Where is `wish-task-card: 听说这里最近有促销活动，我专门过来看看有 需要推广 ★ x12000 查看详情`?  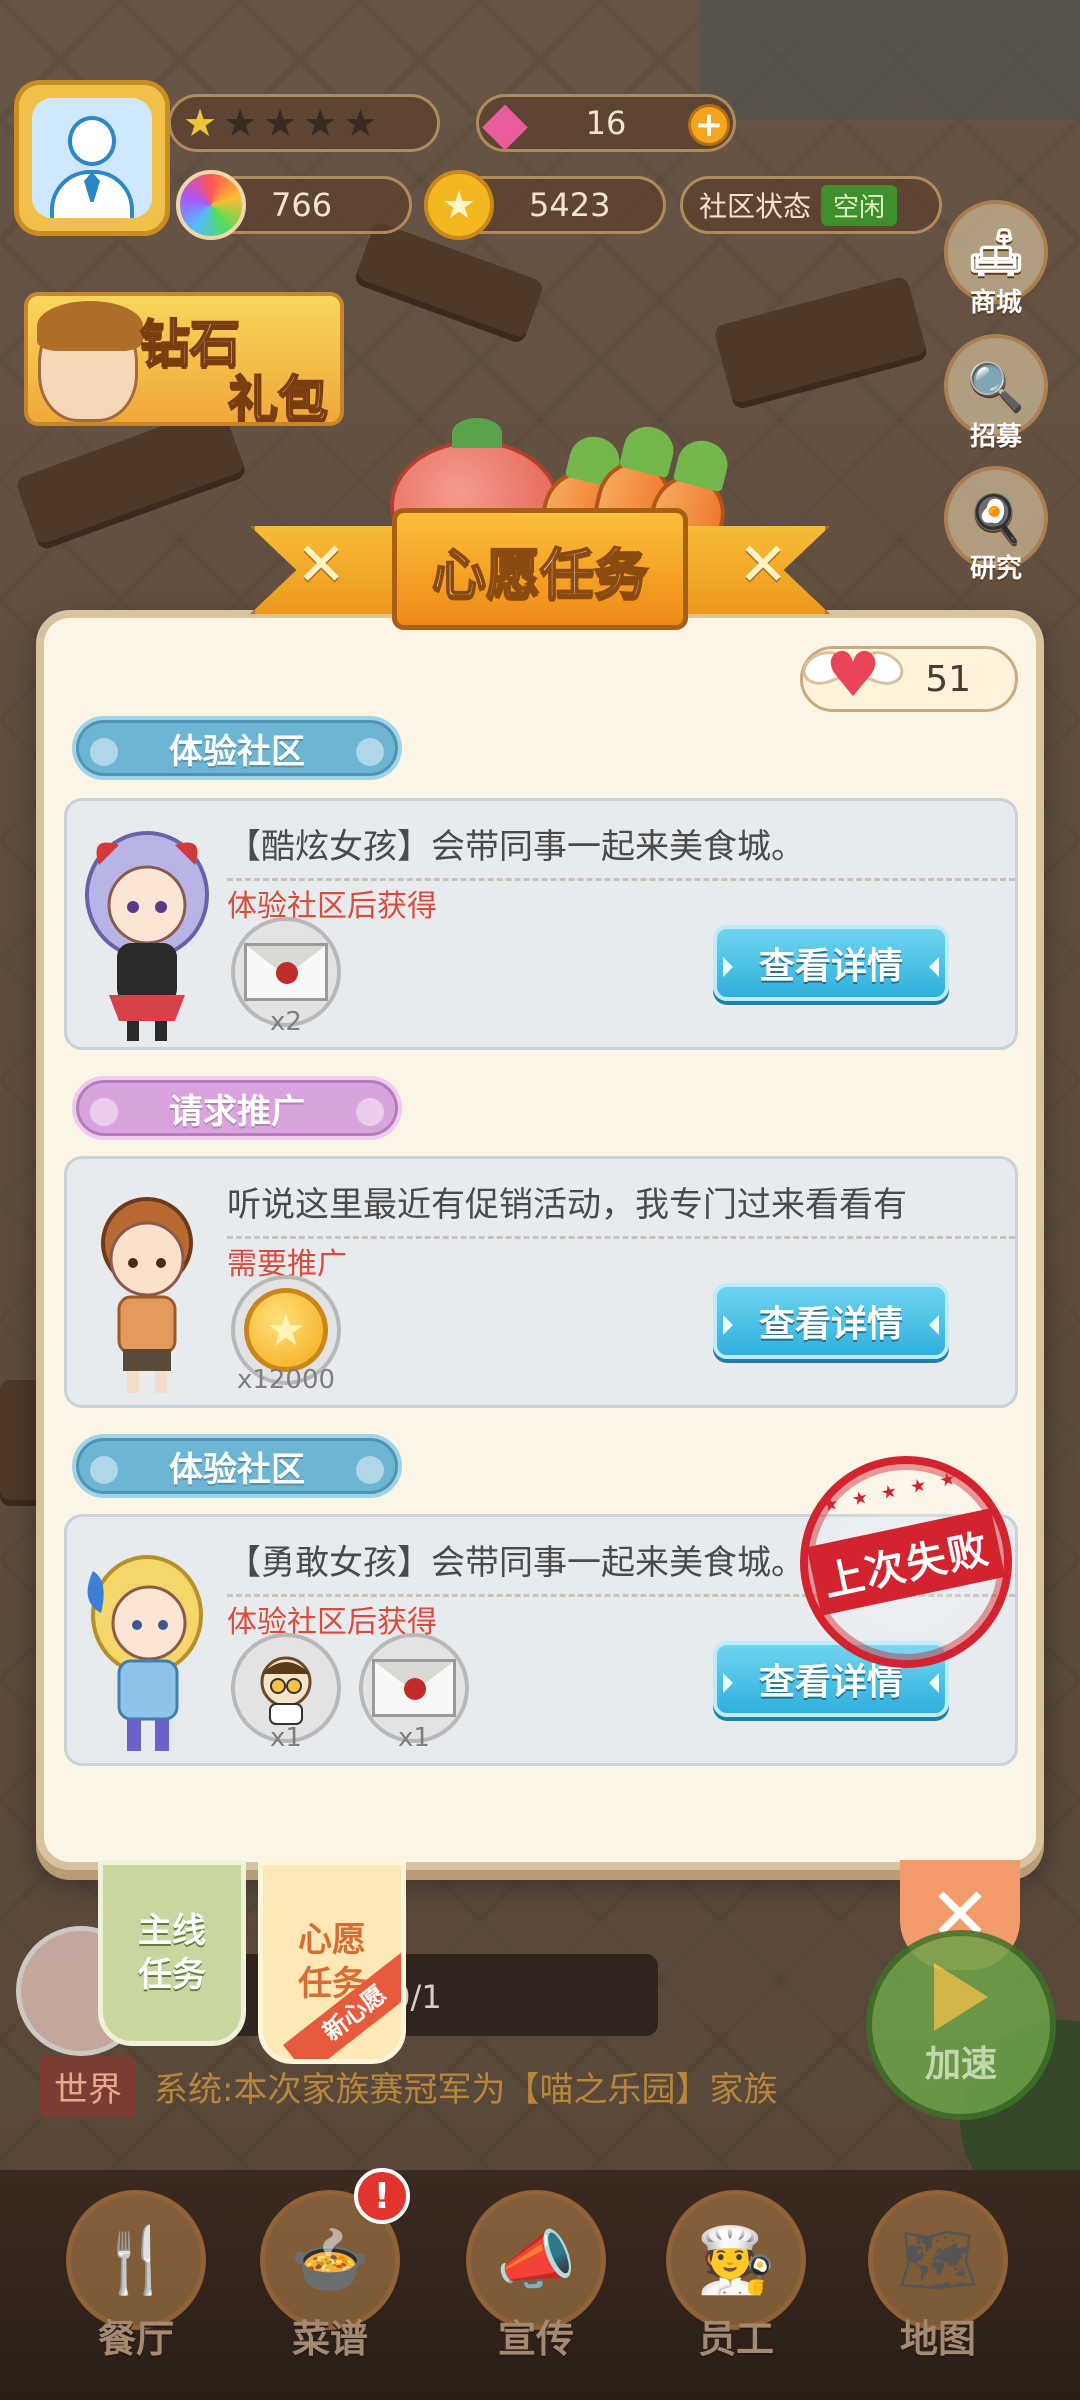 wish-task-card: 听说这里最近有促销活动，我专门过来看看有 需要推广 ★ x12000 查看详情 is located at coordinates (541, 1282).